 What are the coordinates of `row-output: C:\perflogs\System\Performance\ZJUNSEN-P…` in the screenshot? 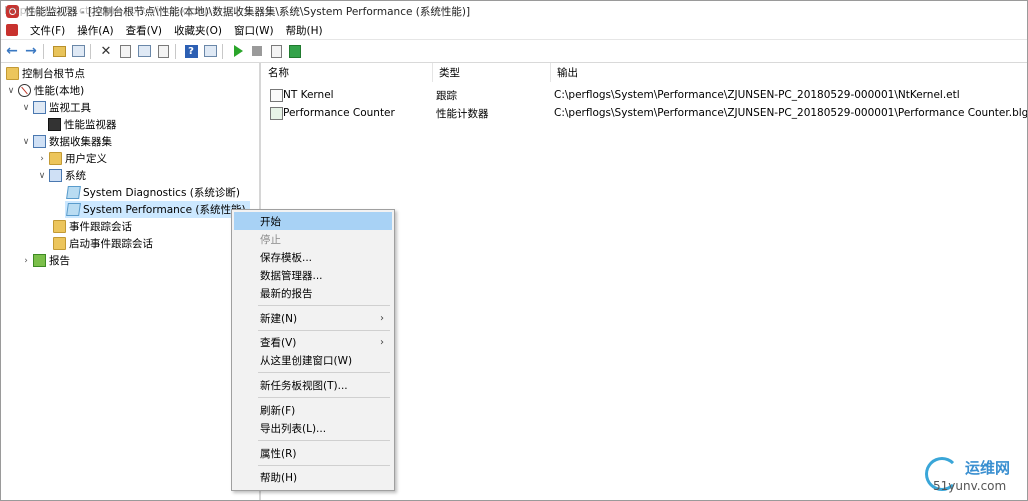 It's located at (757, 95).